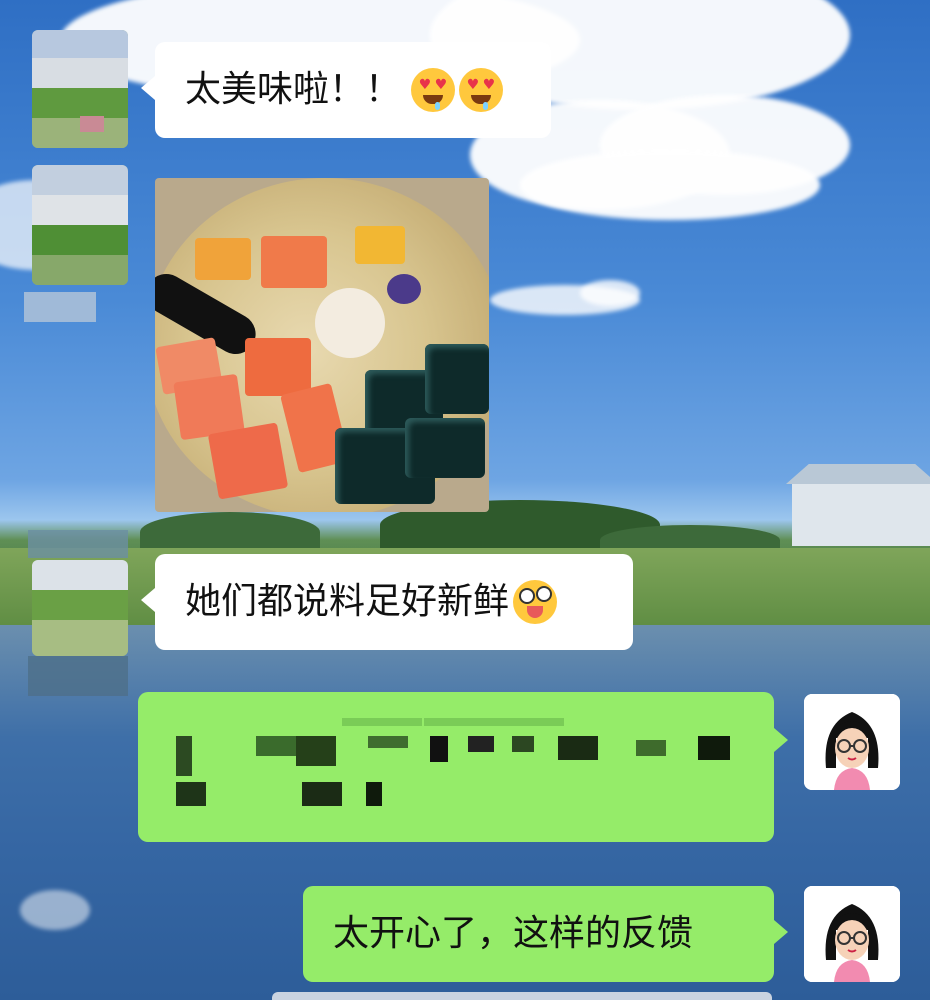  What do you see at coordinates (535, 602) in the screenshot?
I see `crazy-face-emoji-icon` at bounding box center [535, 602].